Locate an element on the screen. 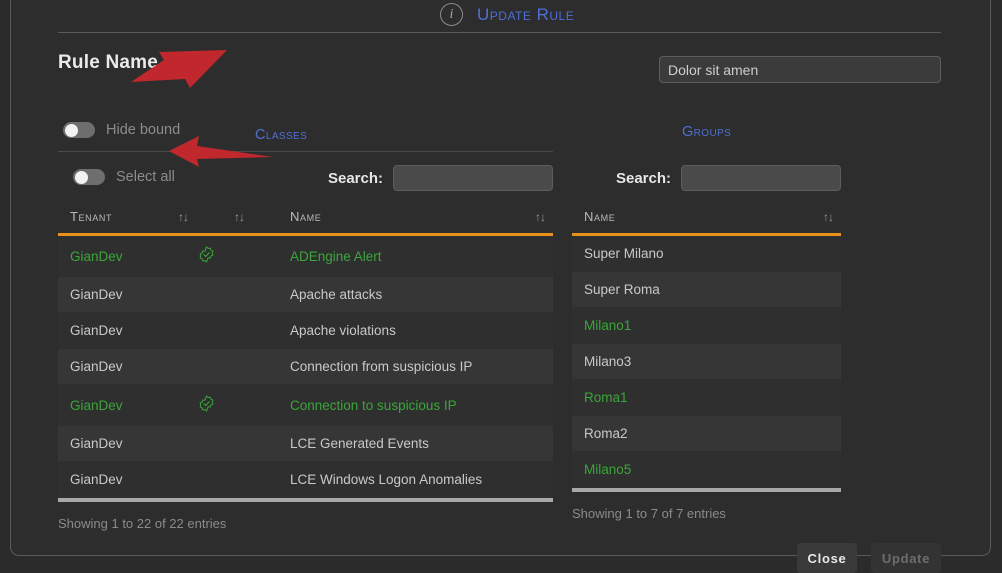  select-all-toggle: Select all is located at coordinates (124, 177).